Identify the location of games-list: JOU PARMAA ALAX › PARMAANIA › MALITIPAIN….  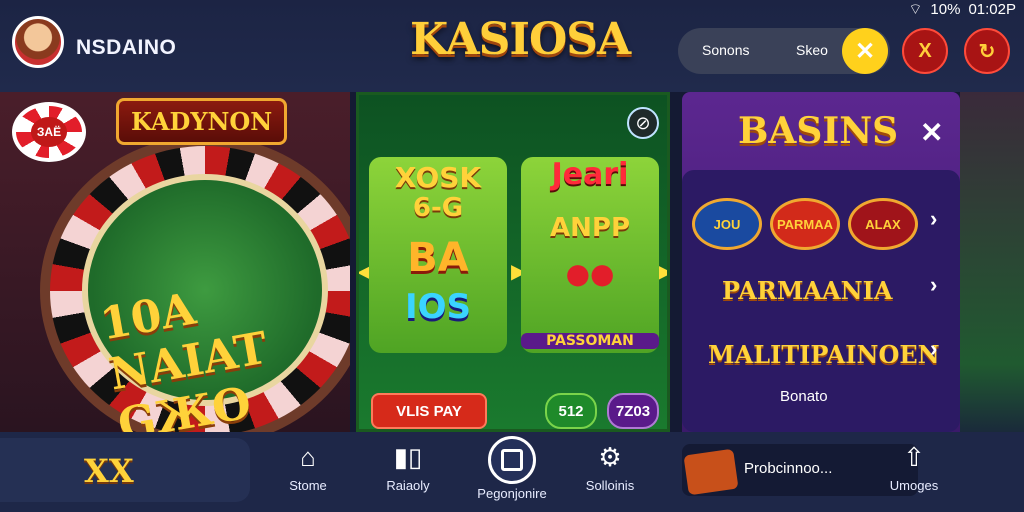
(821, 301).